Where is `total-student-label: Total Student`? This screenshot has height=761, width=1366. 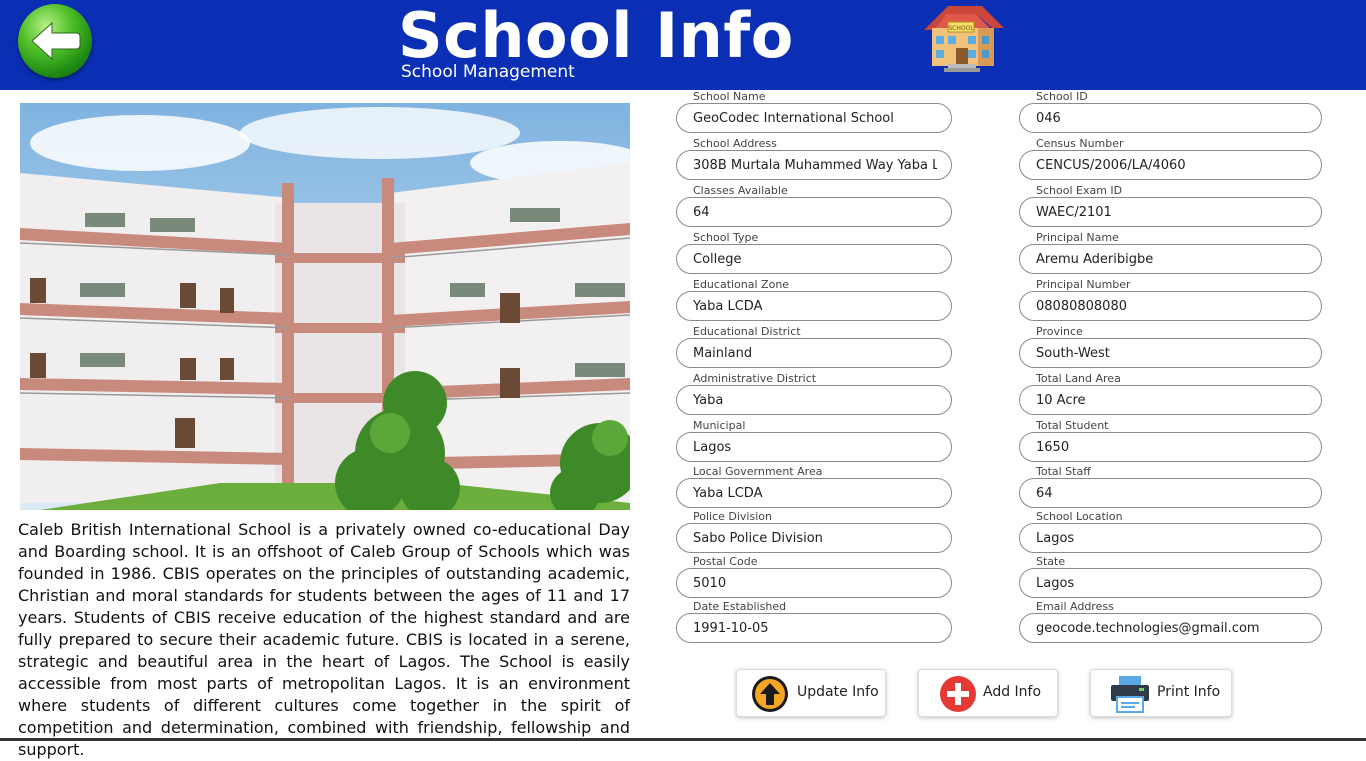 total-student-label: Total Student is located at coordinates (1072, 425).